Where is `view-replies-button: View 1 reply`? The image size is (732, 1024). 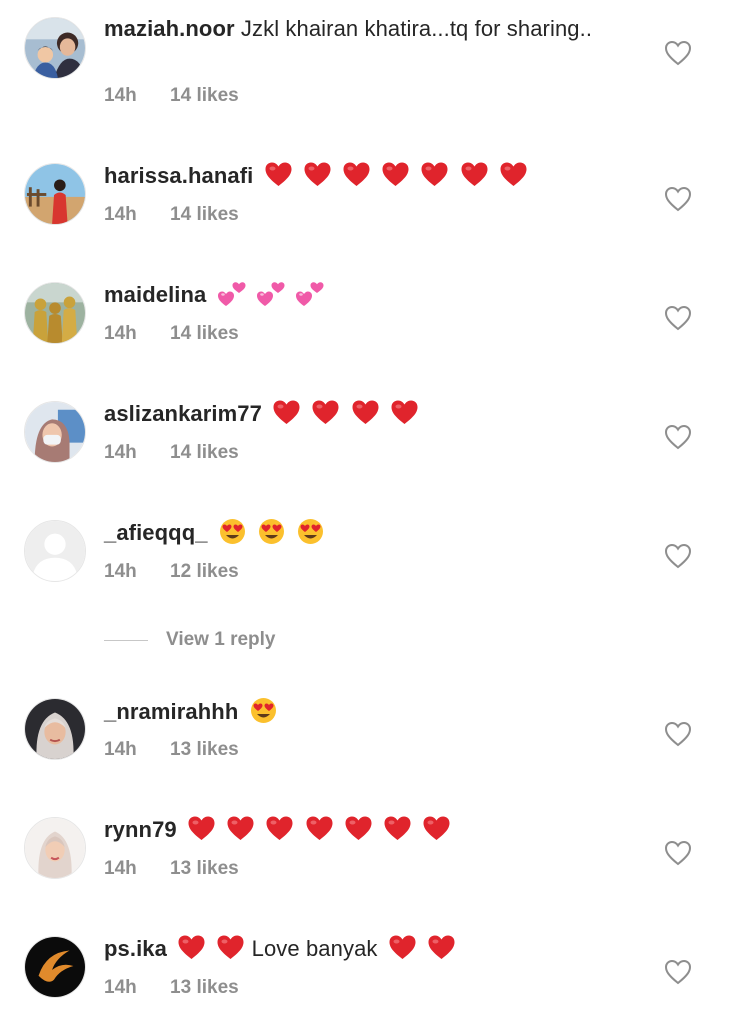 view-replies-button: View 1 reply is located at coordinates (190, 640).